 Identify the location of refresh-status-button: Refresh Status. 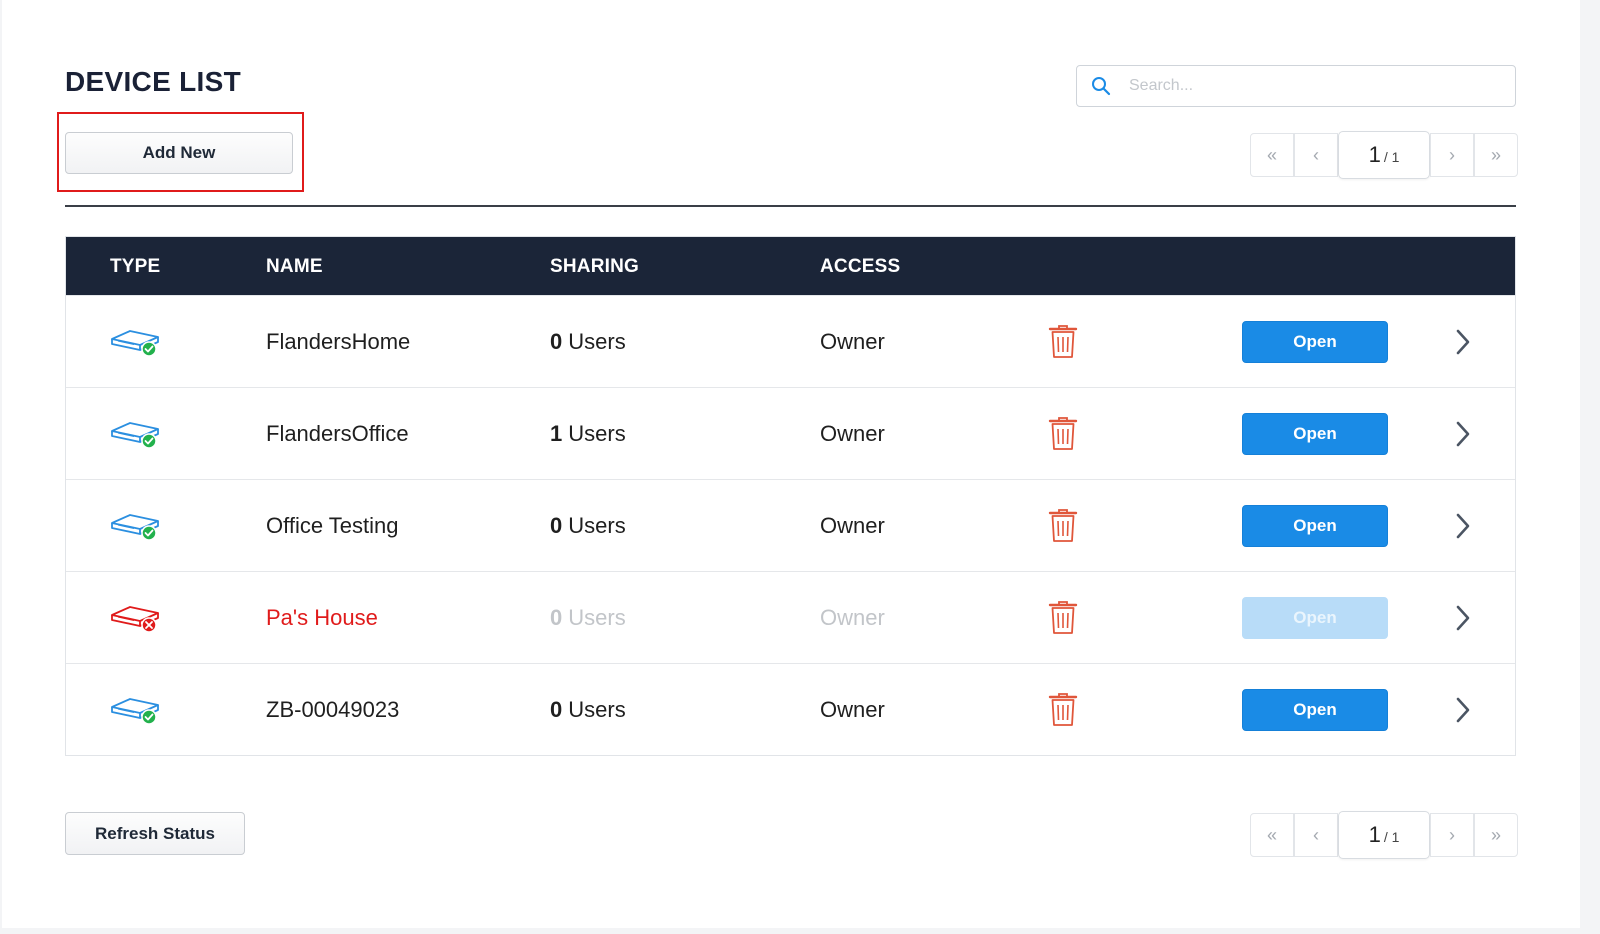
(155, 833).